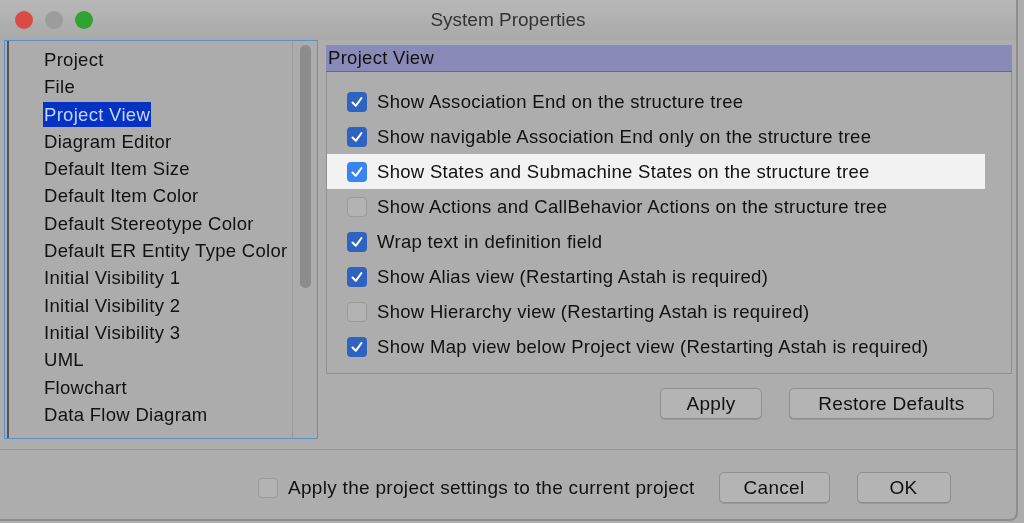  I want to click on sidebar-item: Data Flow Diagram, so click(126, 414).